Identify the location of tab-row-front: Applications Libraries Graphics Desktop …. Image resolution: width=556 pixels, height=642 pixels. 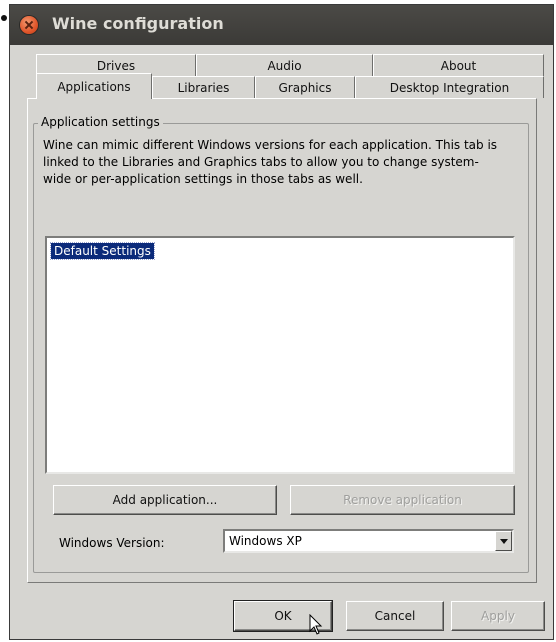
(290, 86).